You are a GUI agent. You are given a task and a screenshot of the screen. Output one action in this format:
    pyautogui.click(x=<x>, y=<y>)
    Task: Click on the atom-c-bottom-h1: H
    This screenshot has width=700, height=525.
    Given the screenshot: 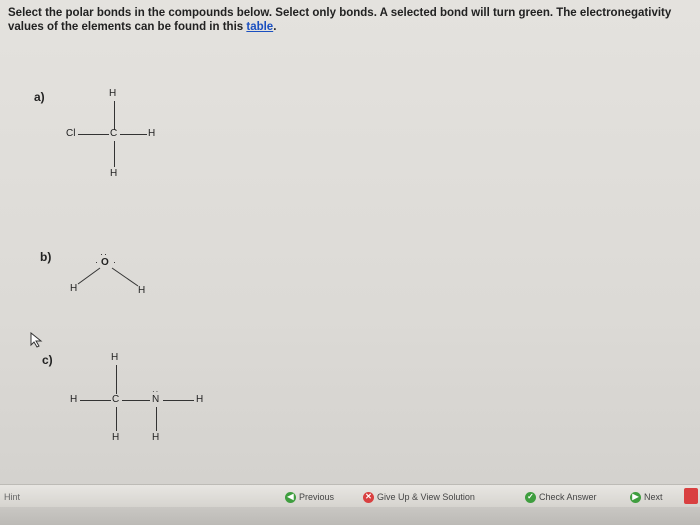 What is the action you would take?
    pyautogui.click(x=116, y=437)
    